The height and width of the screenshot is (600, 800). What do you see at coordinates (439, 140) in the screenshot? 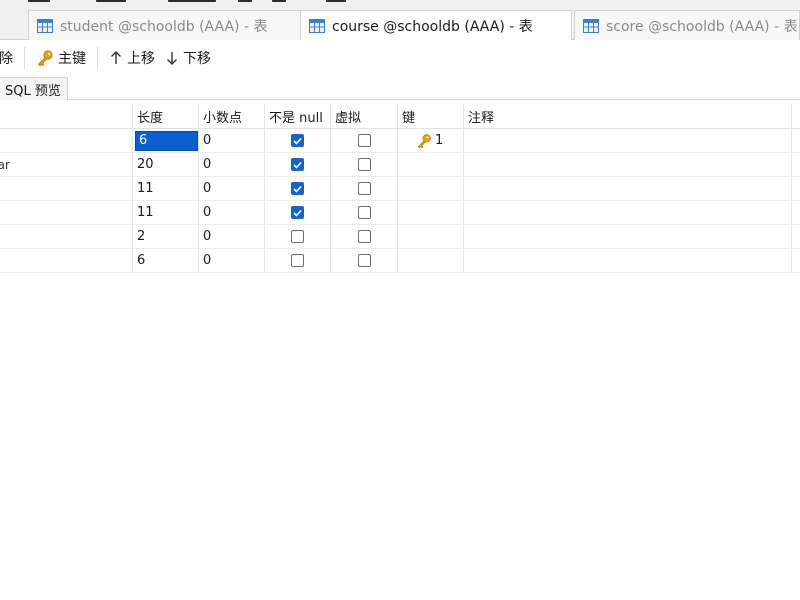
I see `key-order: 1` at bounding box center [439, 140].